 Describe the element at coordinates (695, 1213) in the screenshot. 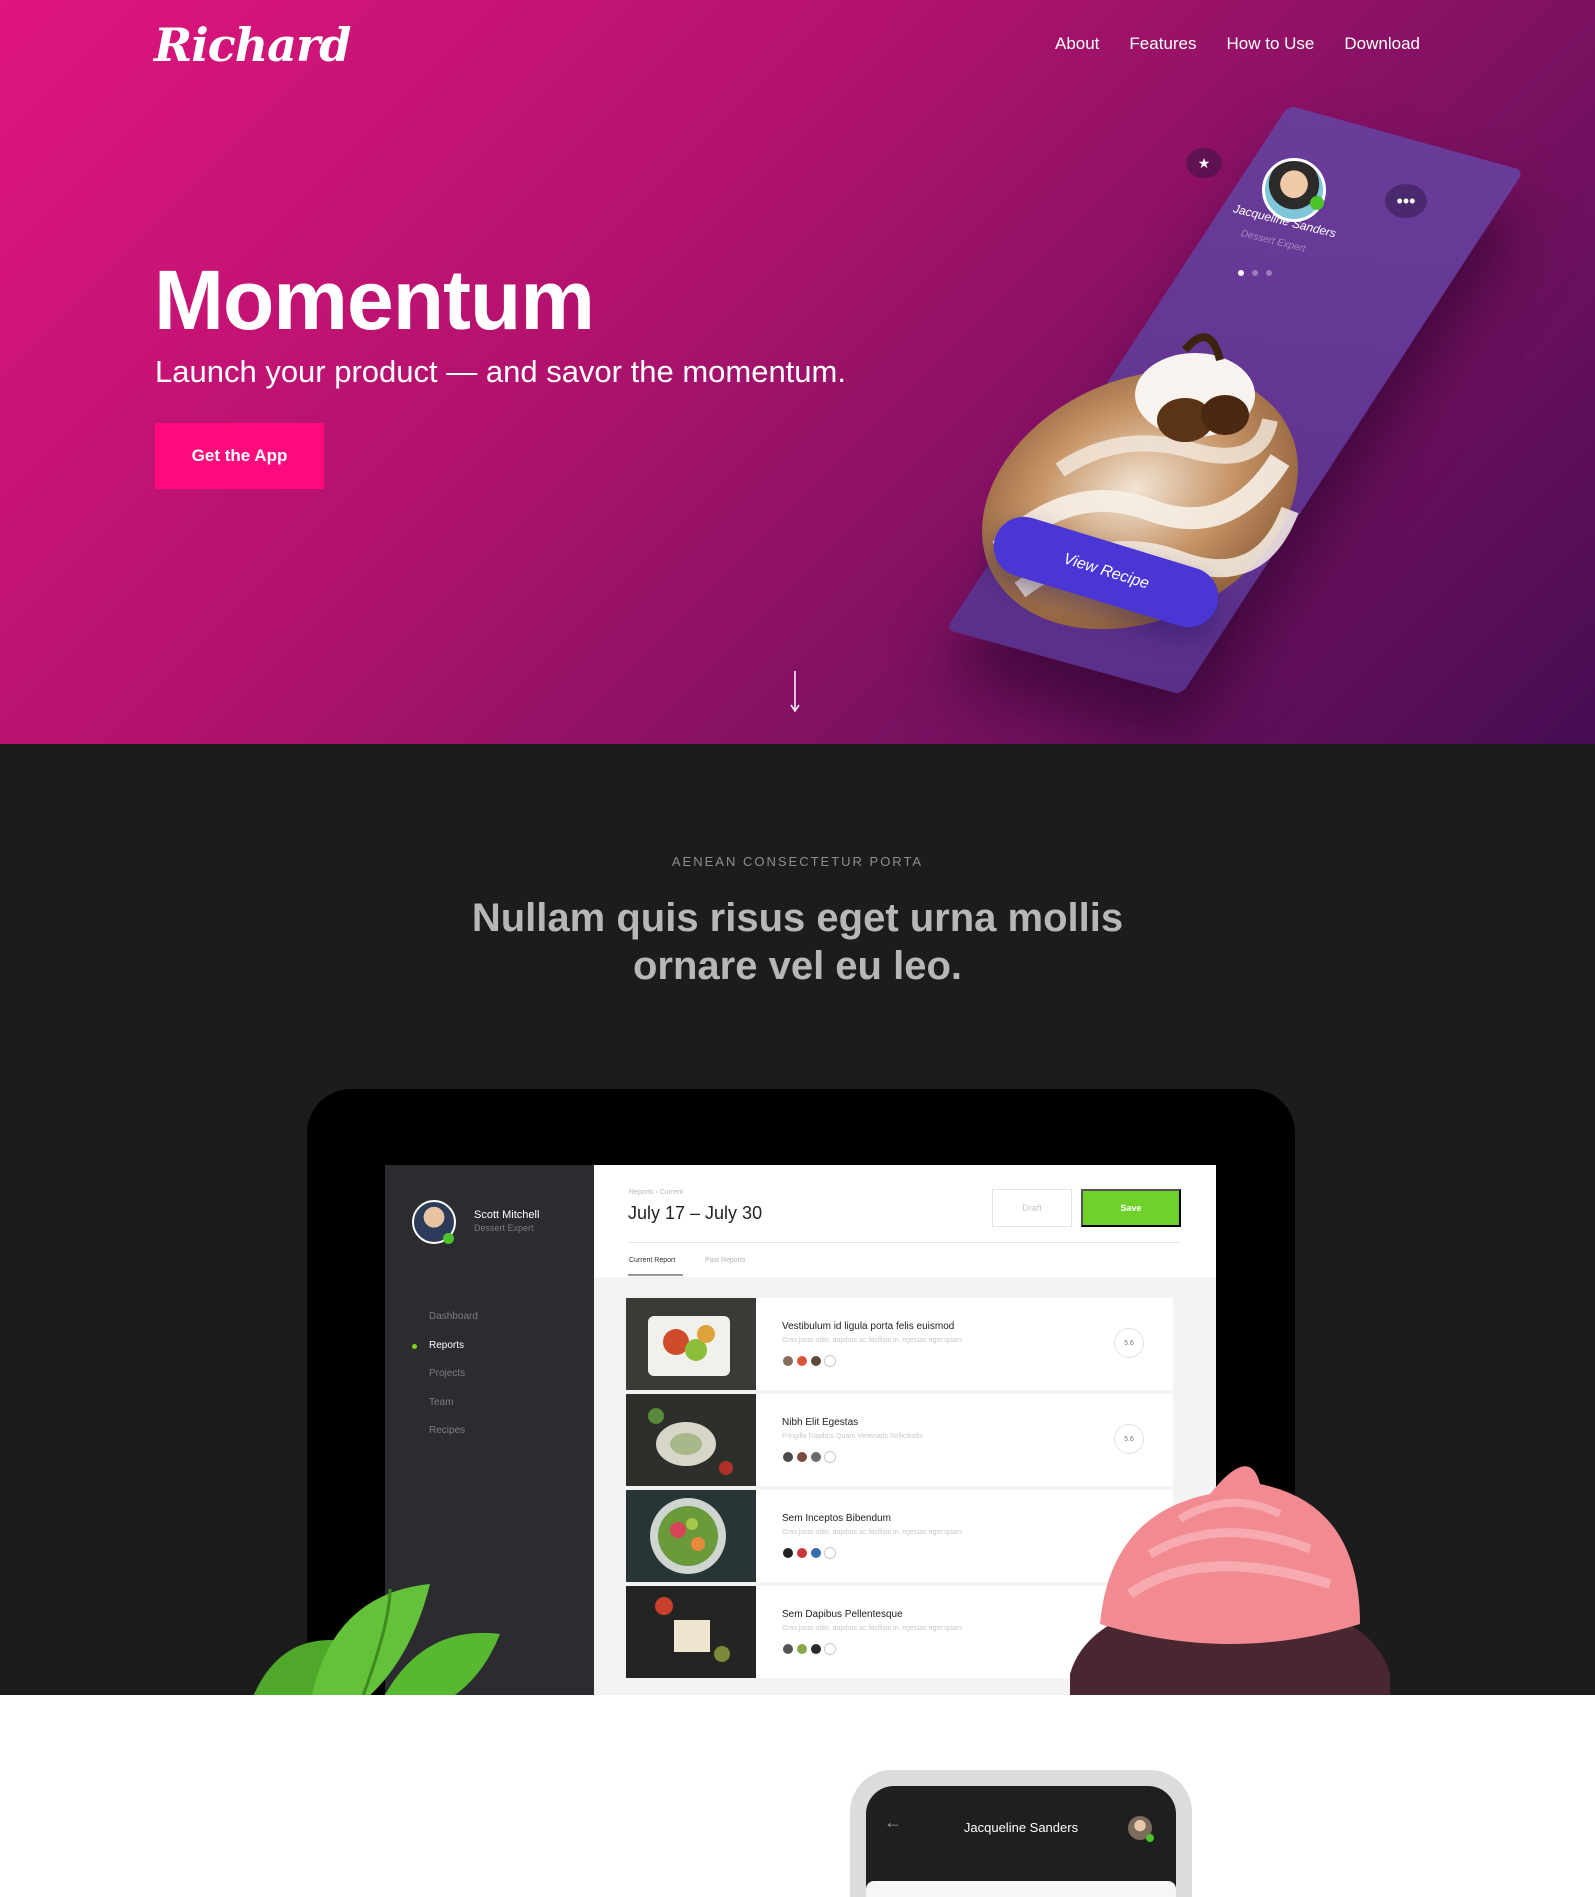

I see `date-range: July 17 – July 30` at that location.